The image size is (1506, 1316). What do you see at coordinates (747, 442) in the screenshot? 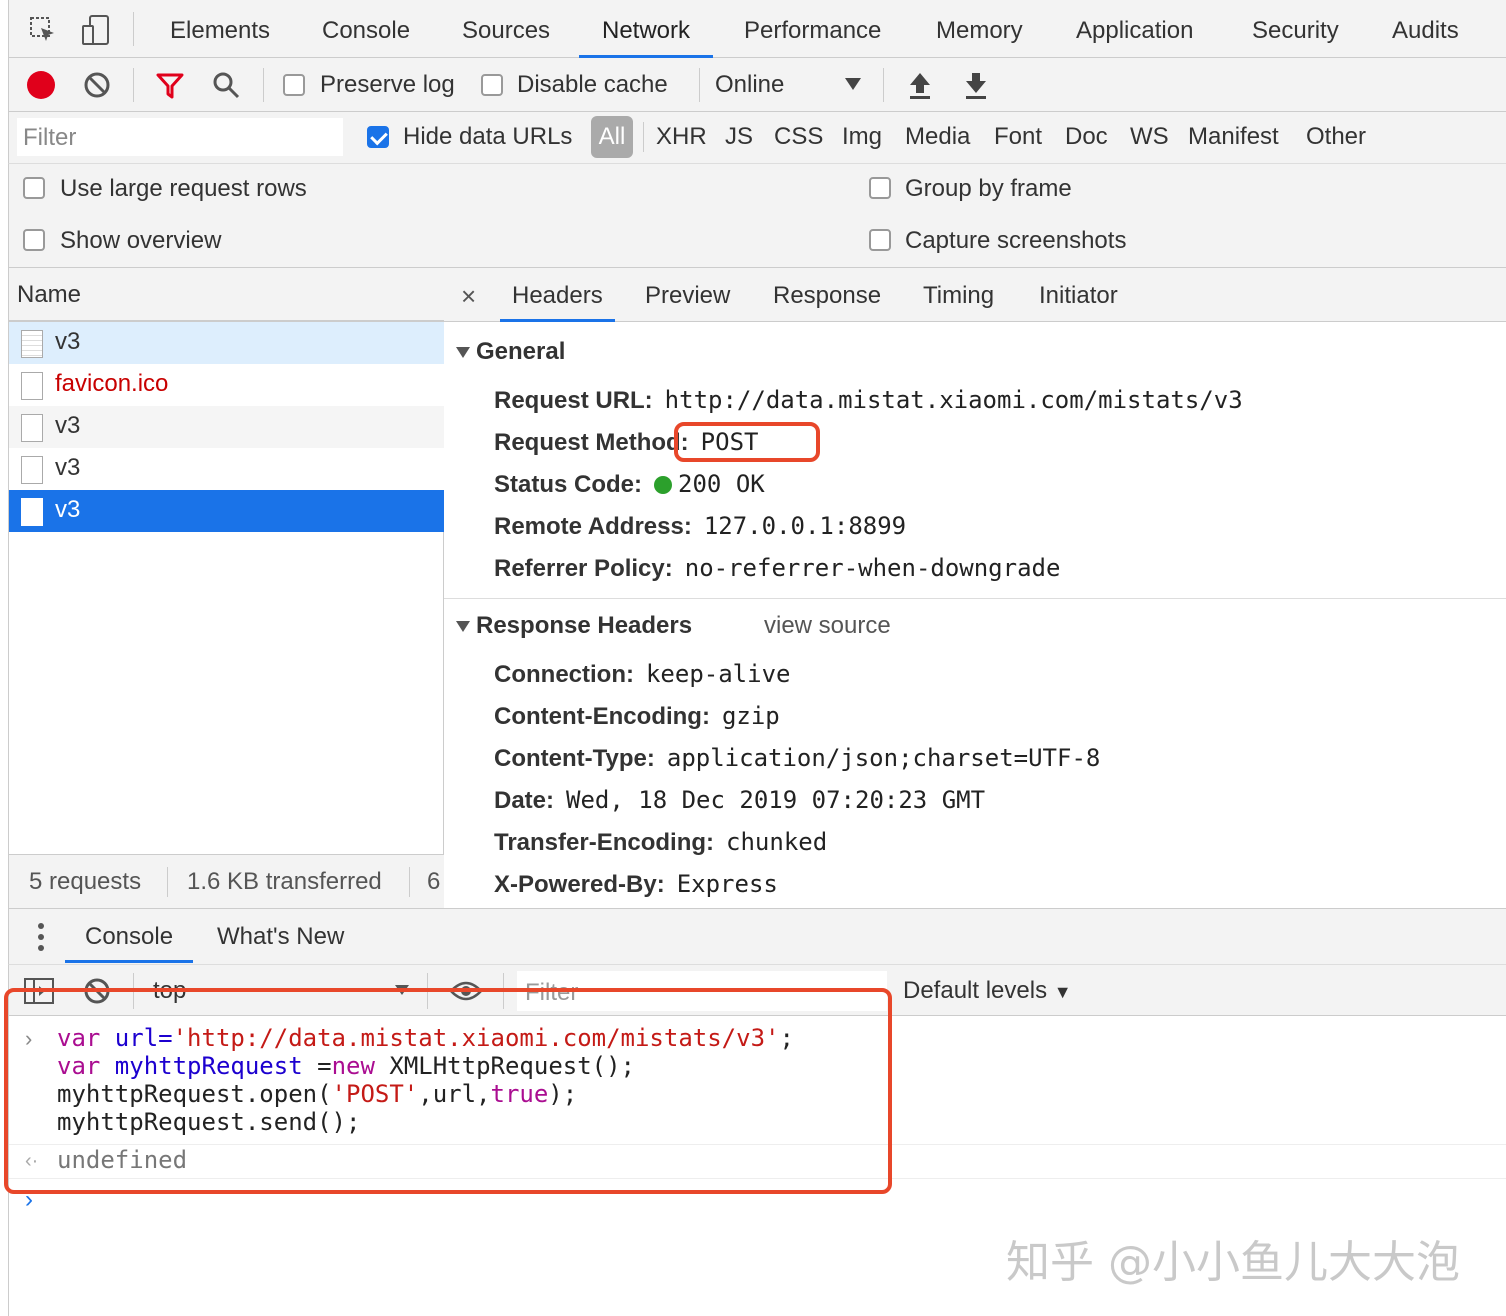
I see `method-highlight-box` at bounding box center [747, 442].